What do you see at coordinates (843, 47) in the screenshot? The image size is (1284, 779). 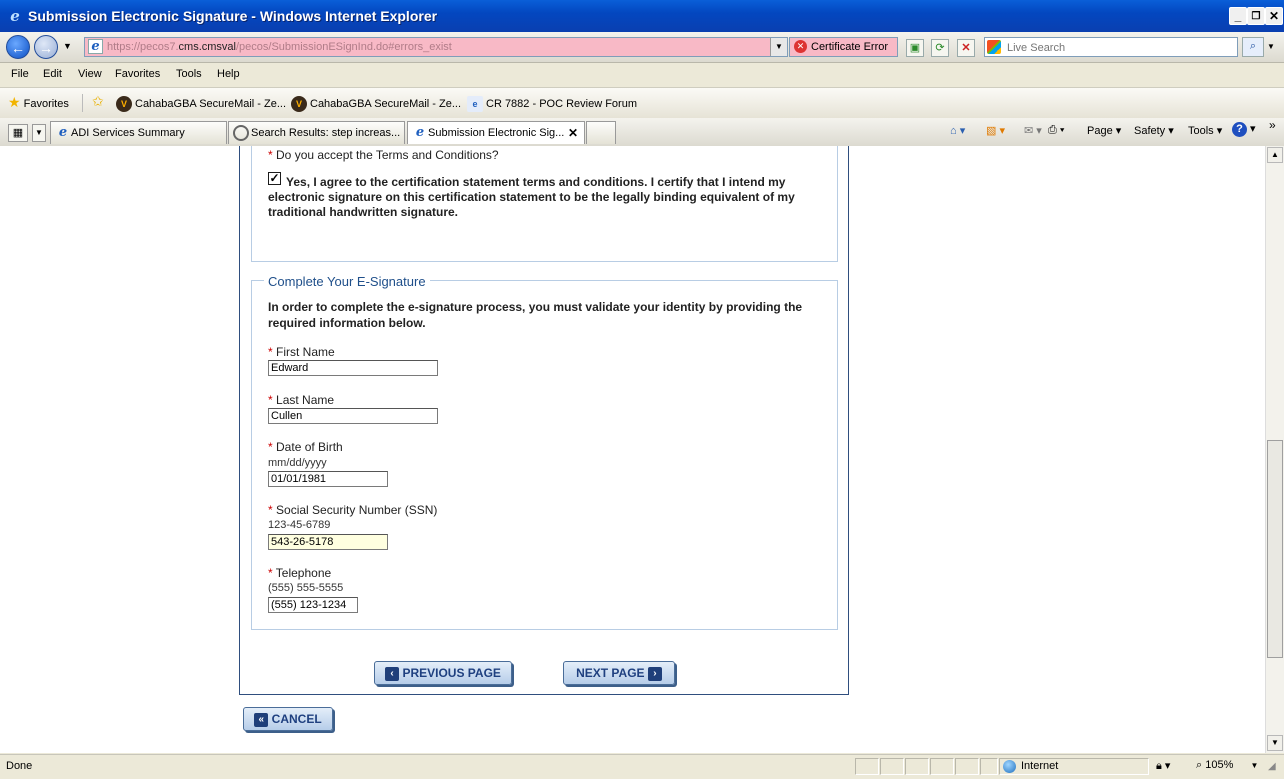 I see `certificate-error-button: ✕ Certificate Error` at bounding box center [843, 47].